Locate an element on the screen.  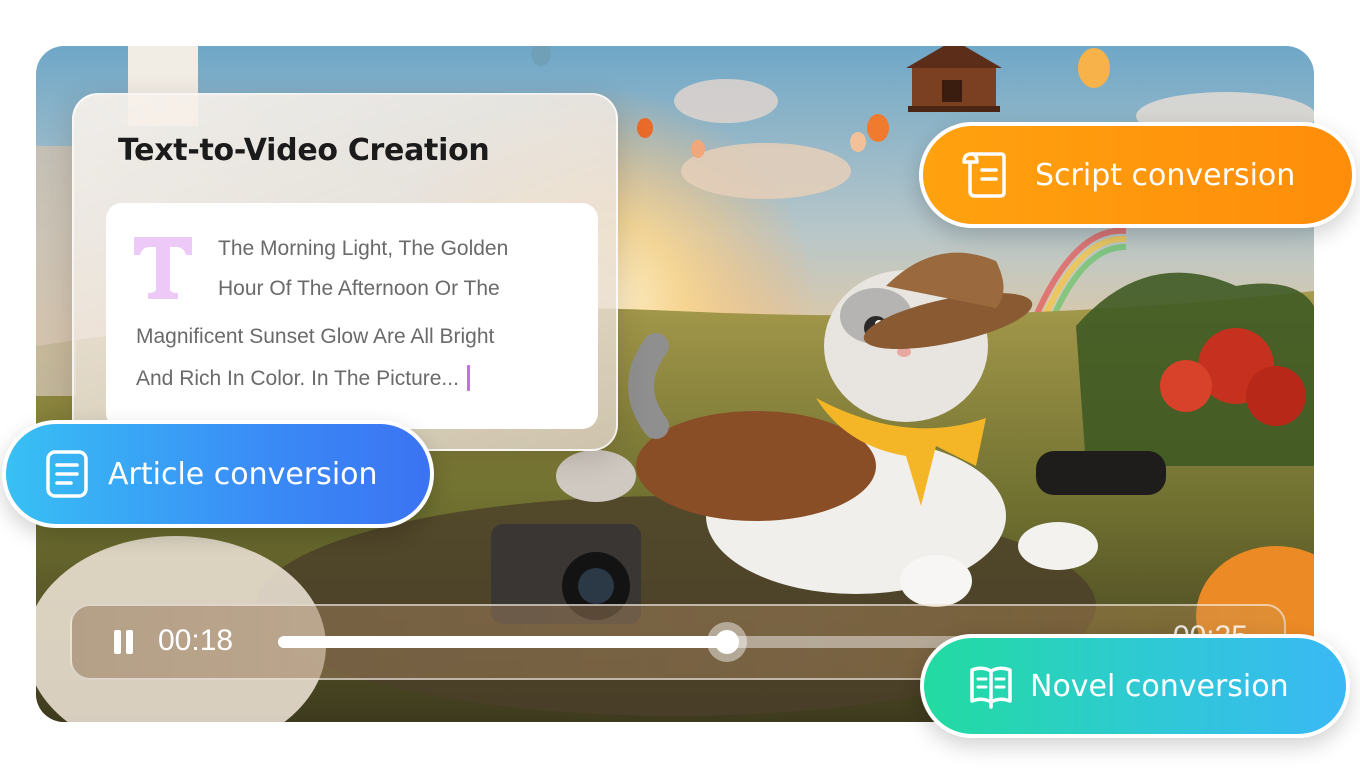
text-caret is located at coordinates (468, 378).